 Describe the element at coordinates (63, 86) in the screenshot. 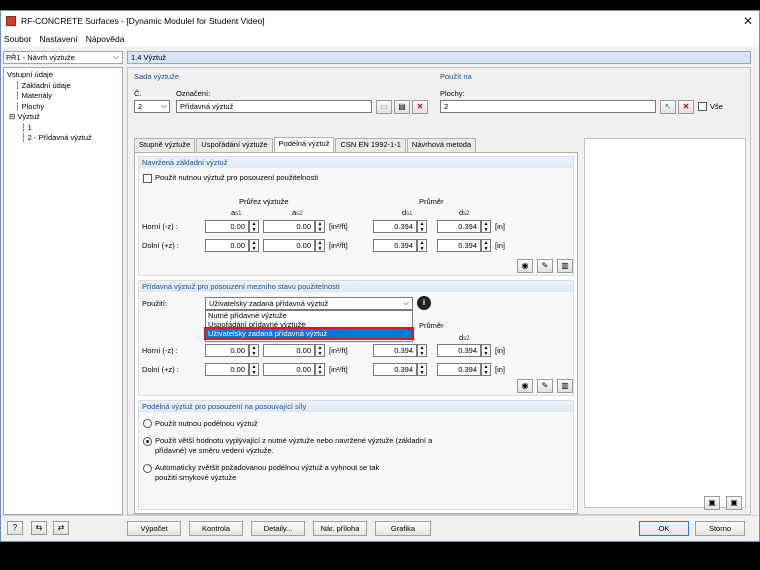

I see `tree-item-zakladni: ┆ Základní údaje` at that location.